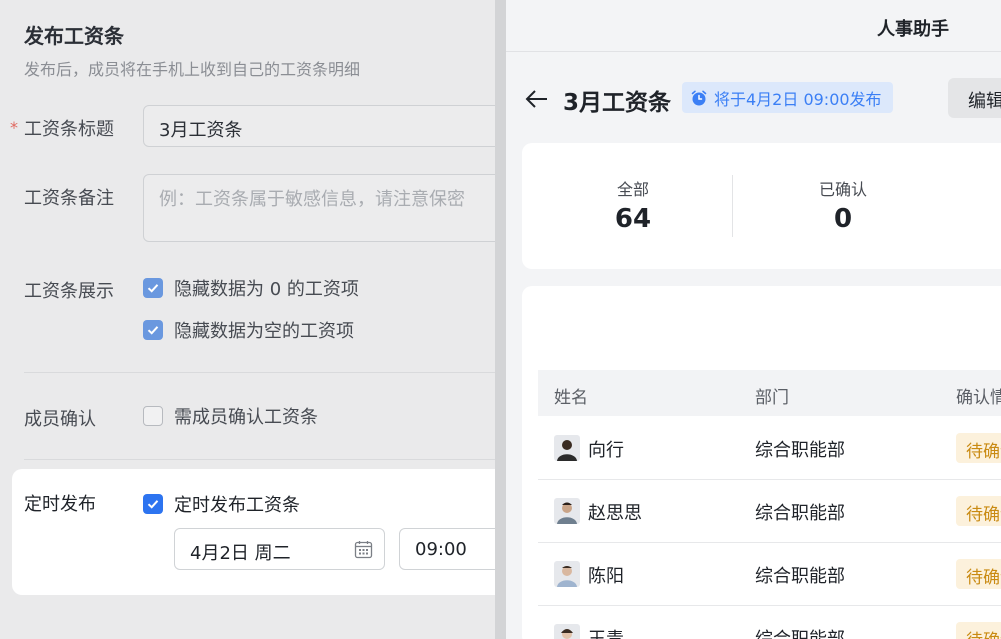 The height and width of the screenshot is (639, 1001). Describe the element at coordinates (632, 189) in the screenshot. I see `stat-label: 全部` at that location.